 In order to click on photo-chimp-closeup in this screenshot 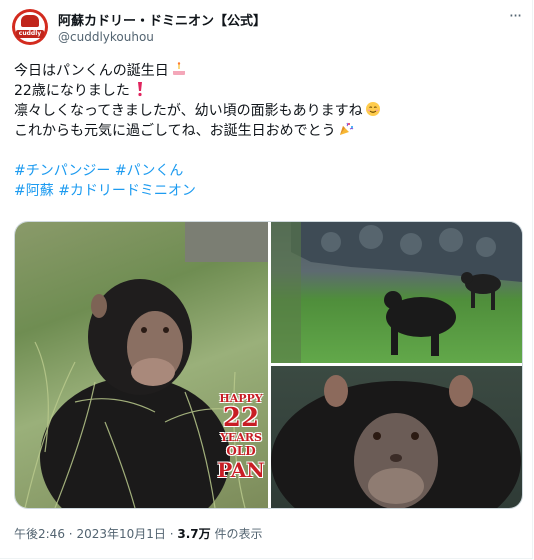, I will do `click(396, 437)`.